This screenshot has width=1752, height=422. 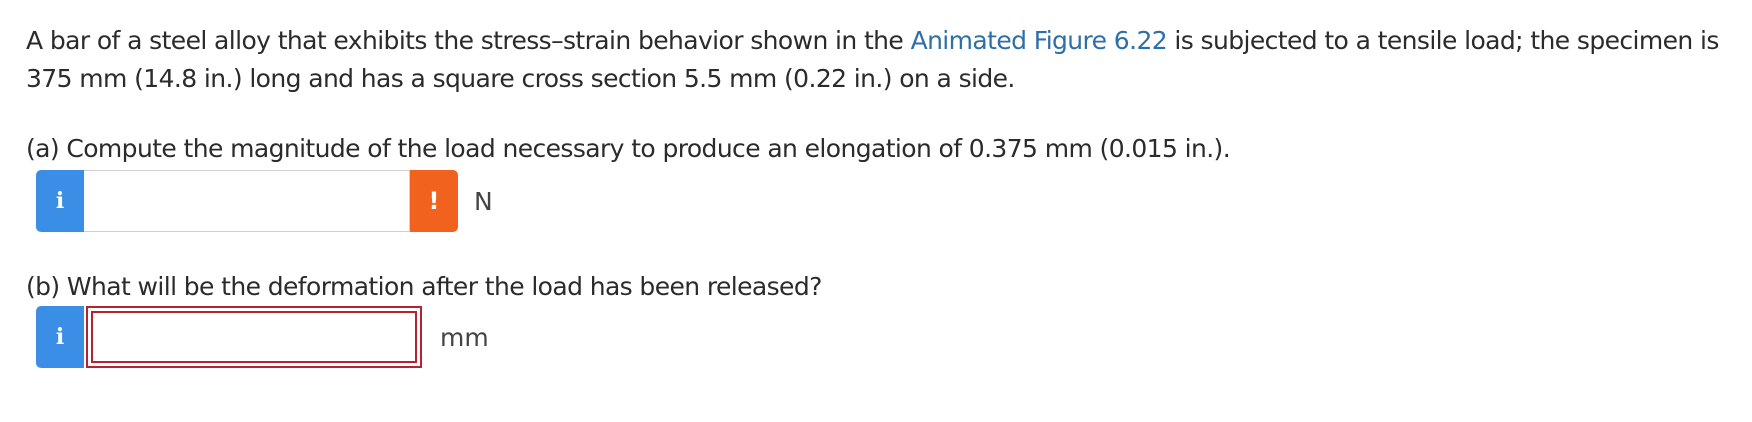 What do you see at coordinates (483, 201) in the screenshot?
I see `unit-label-newton: N` at bounding box center [483, 201].